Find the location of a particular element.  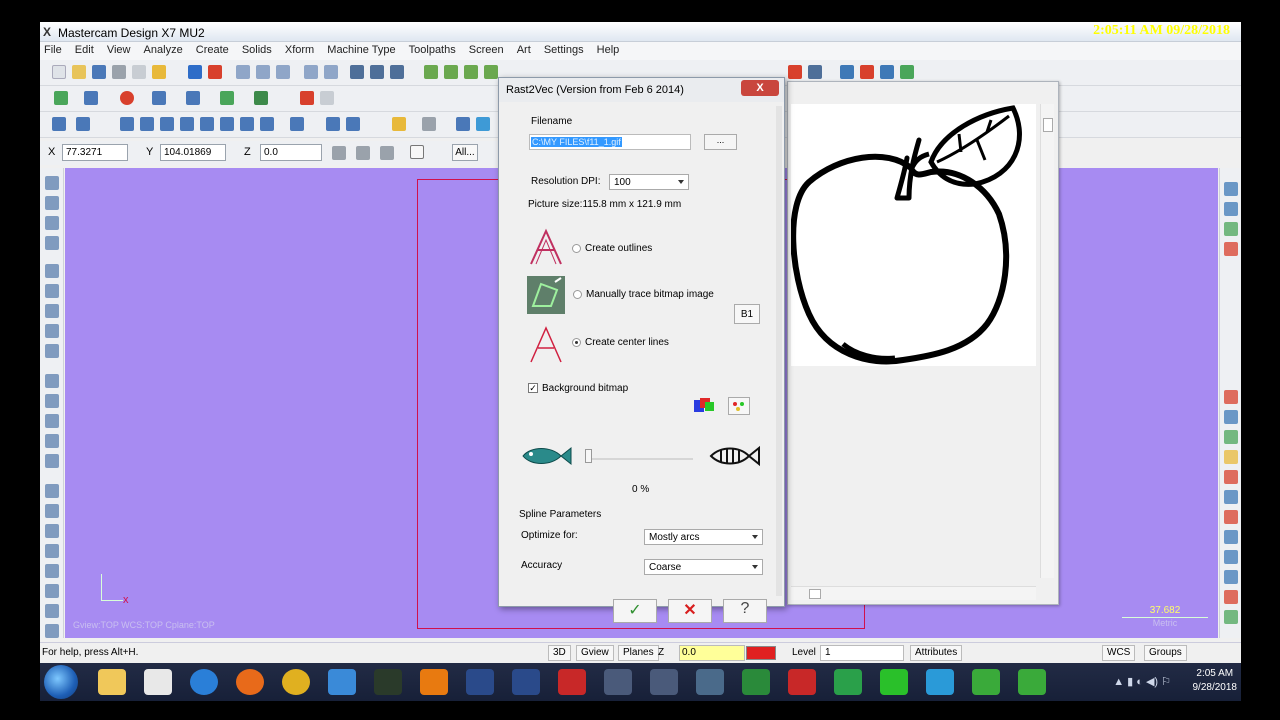

repaint-icon is located at coordinates (215, 72).